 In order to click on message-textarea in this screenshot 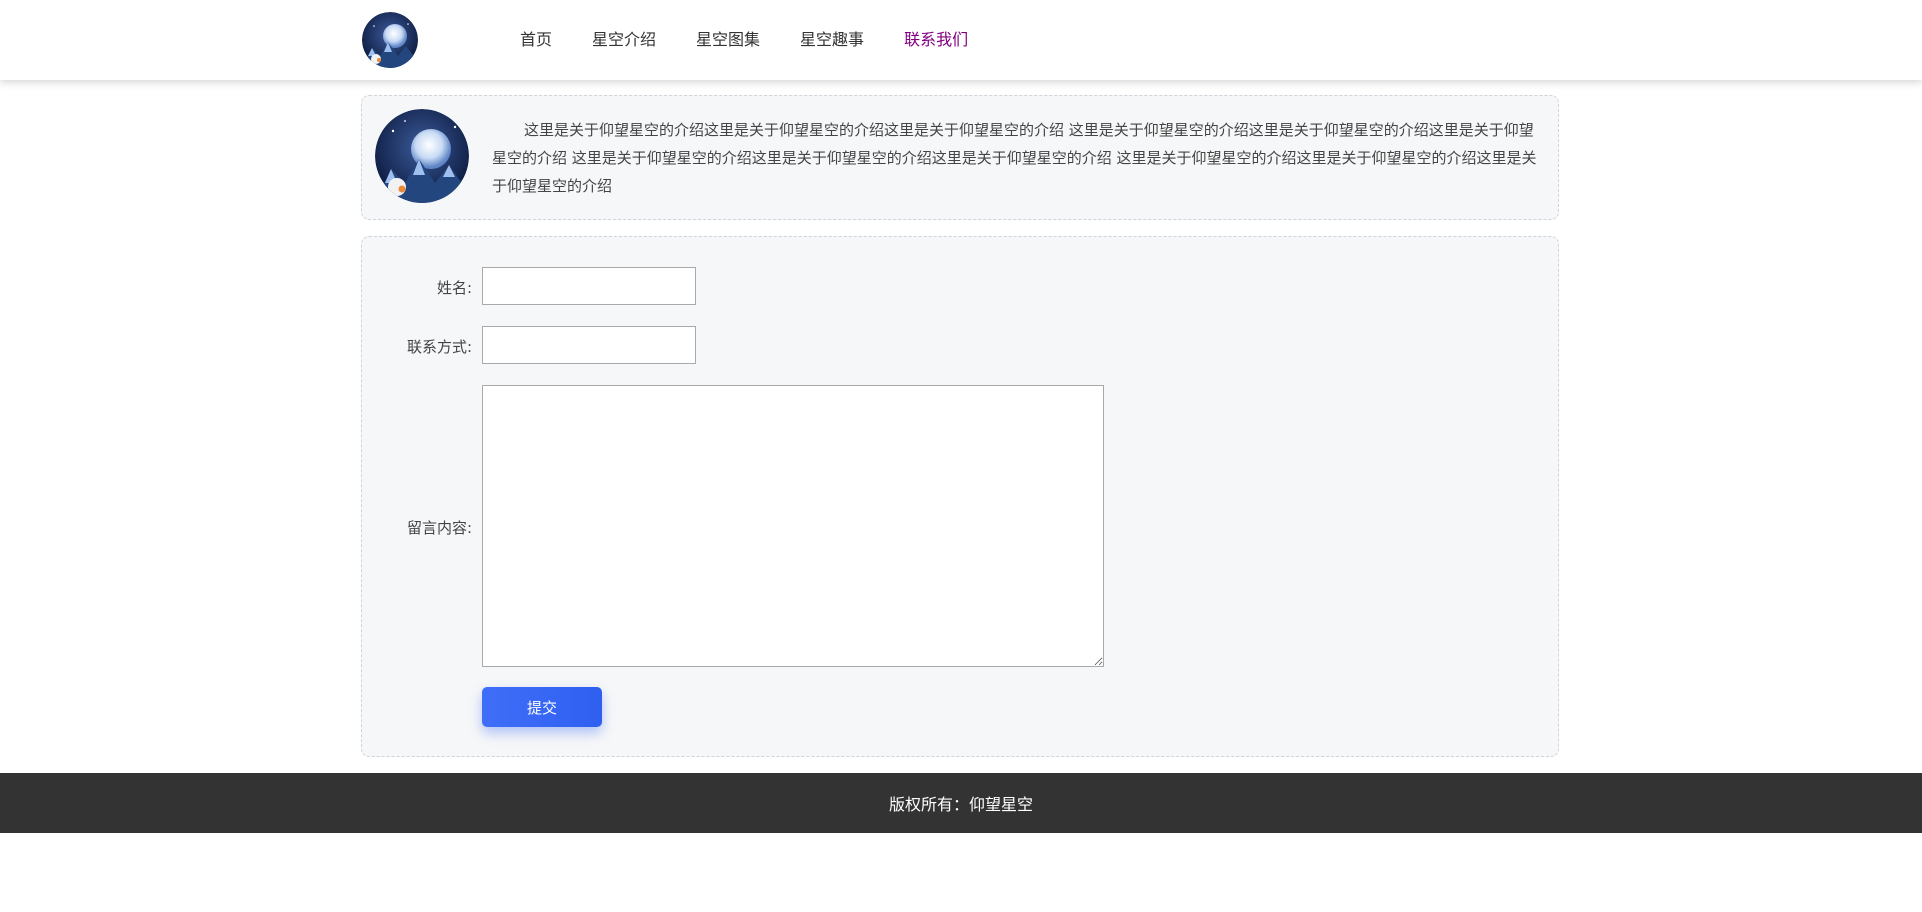, I will do `click(793, 526)`.